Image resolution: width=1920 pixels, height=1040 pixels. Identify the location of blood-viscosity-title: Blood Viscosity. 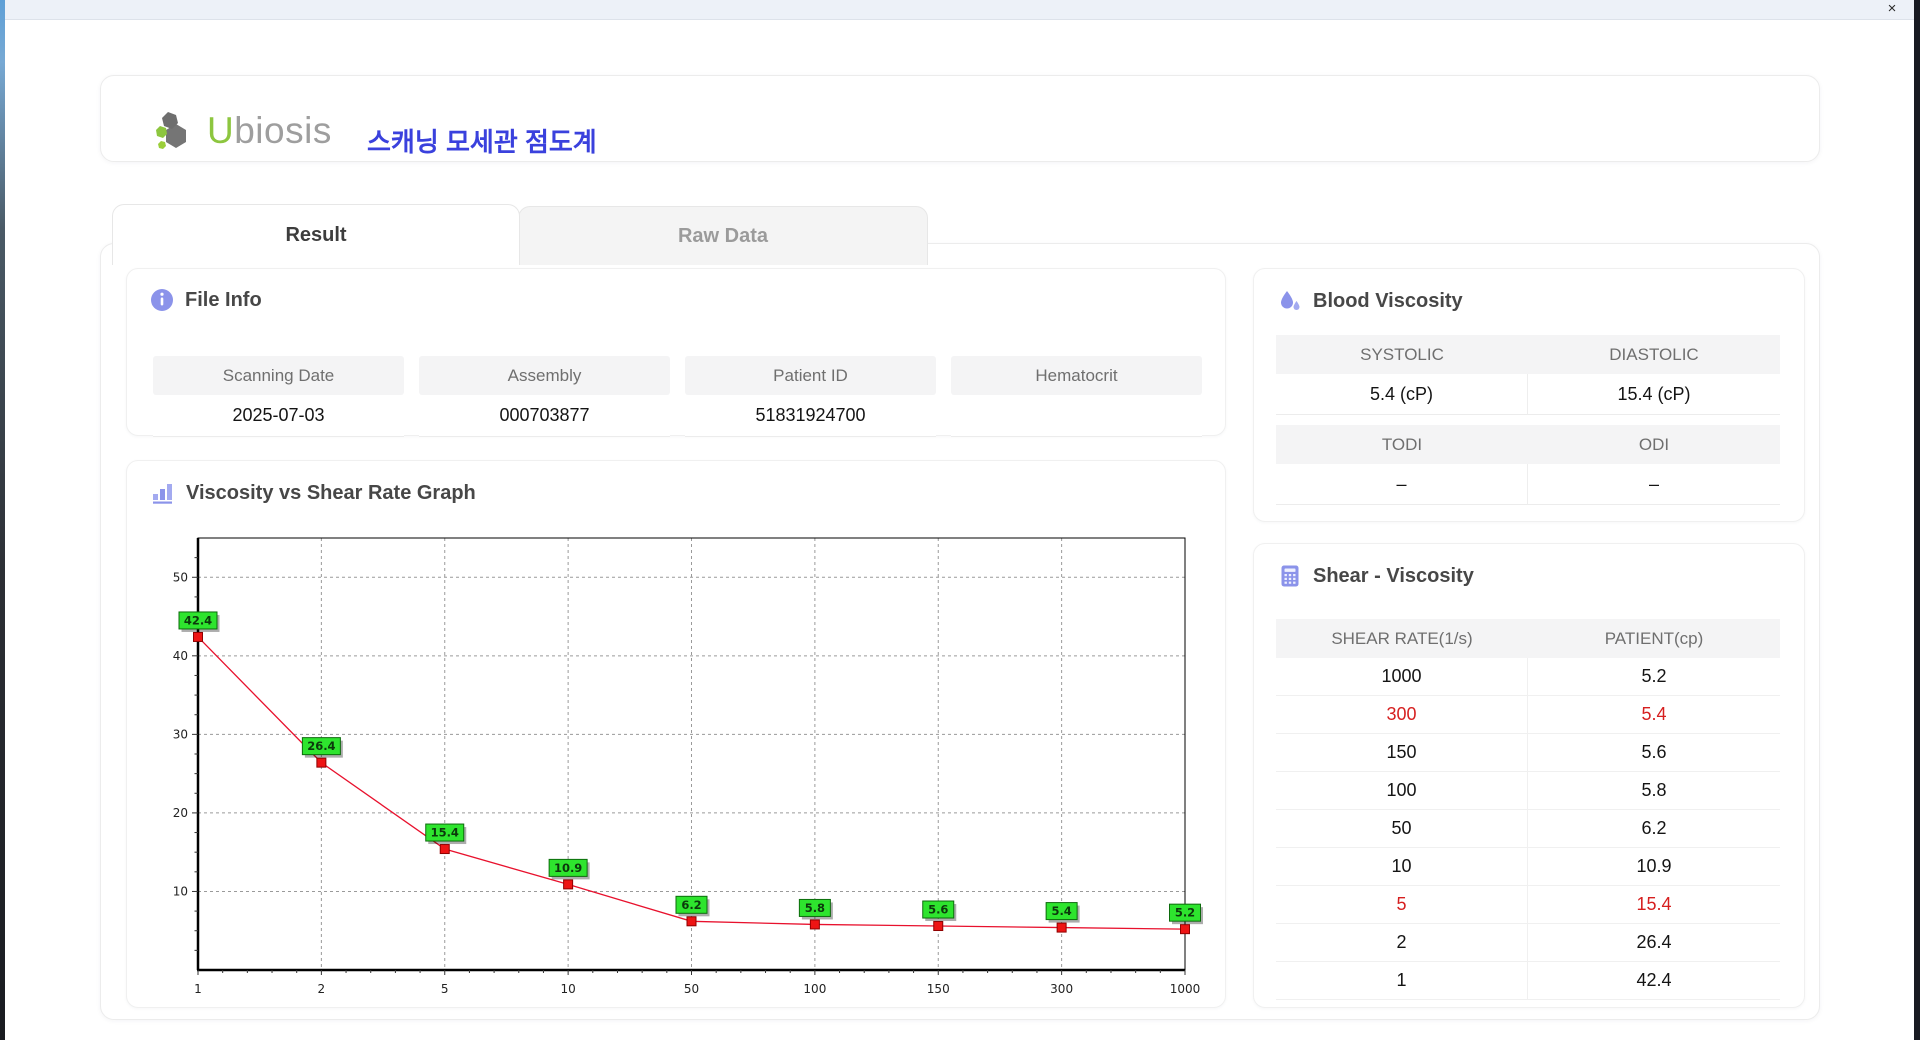
(1370, 301).